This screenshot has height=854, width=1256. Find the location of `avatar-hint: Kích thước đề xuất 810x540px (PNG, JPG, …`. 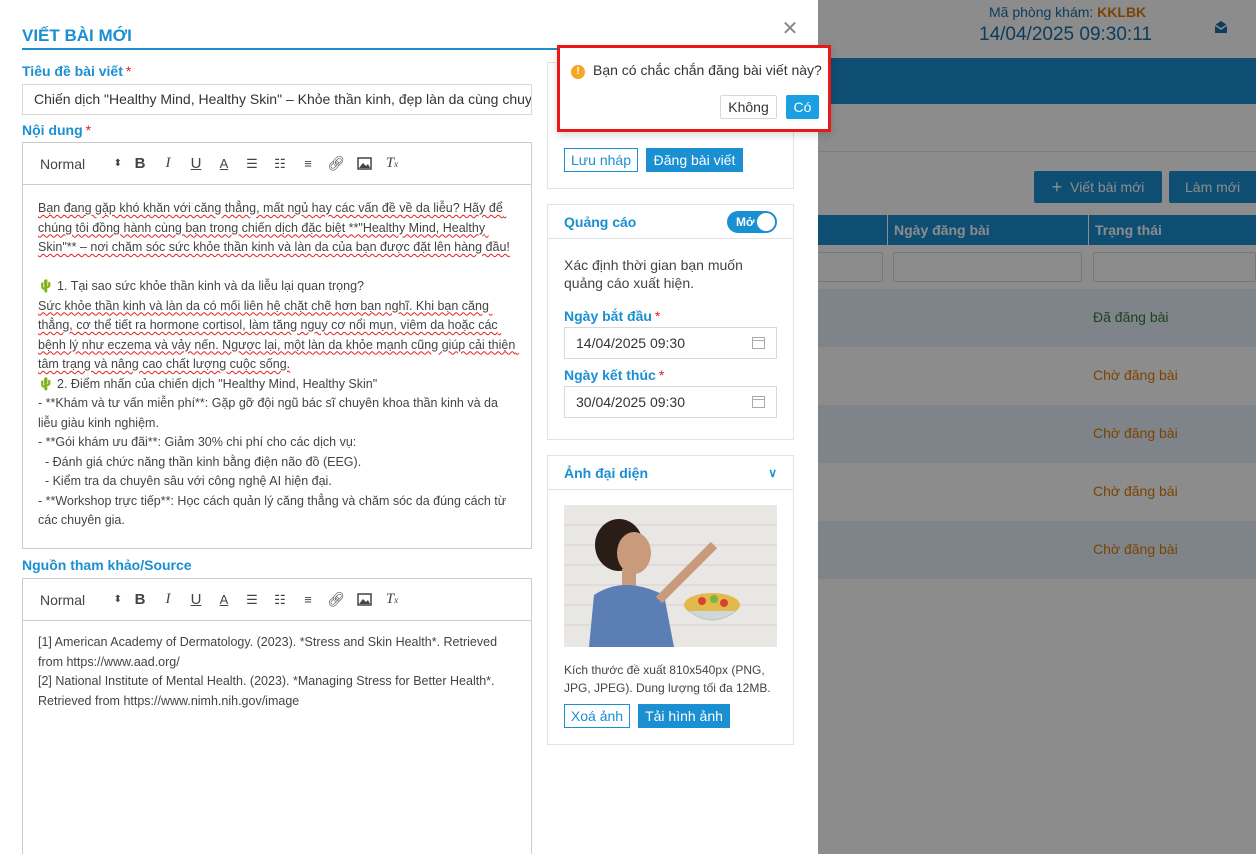

avatar-hint: Kích thước đề xuất 810x540px (PNG, JPG, … is located at coordinates (667, 679).